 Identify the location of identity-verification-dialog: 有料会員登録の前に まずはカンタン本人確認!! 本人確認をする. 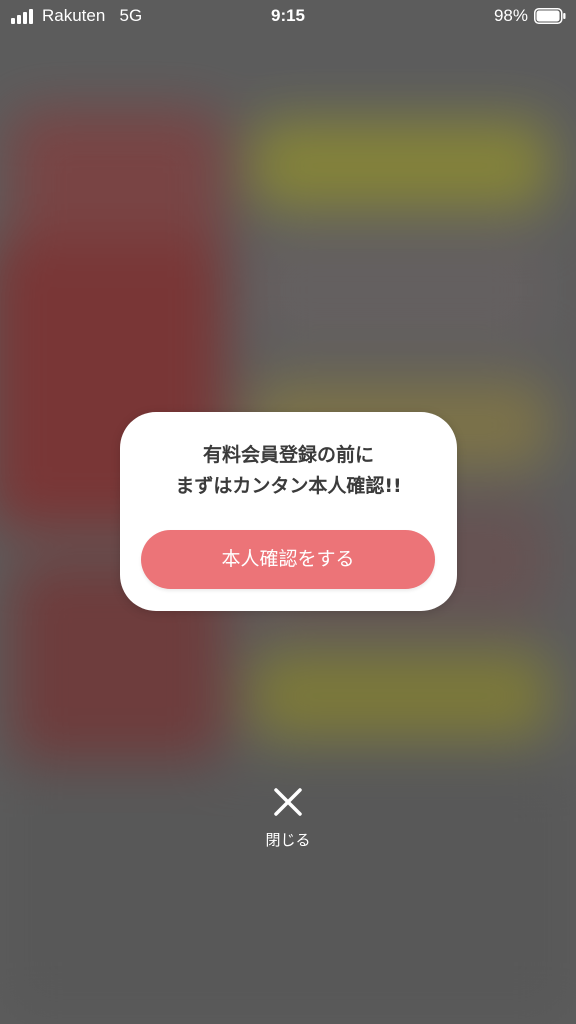
(288, 511).